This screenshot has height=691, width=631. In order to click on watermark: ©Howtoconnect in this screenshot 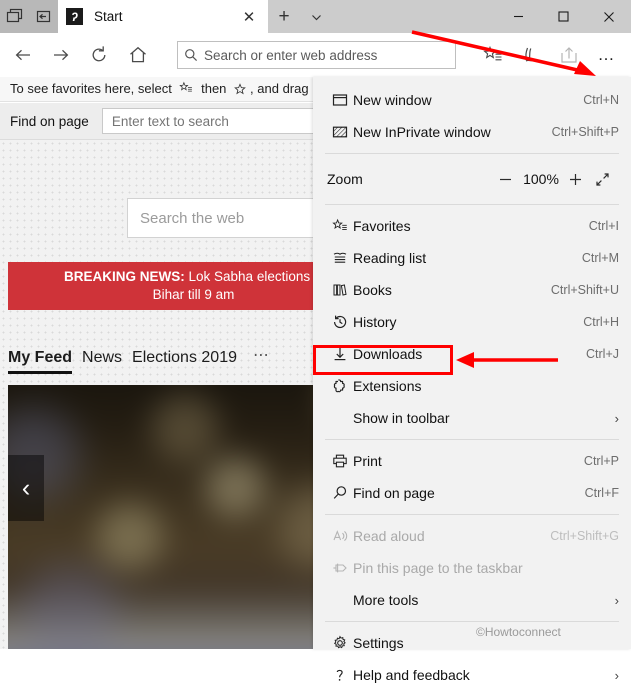, I will do `click(518, 632)`.